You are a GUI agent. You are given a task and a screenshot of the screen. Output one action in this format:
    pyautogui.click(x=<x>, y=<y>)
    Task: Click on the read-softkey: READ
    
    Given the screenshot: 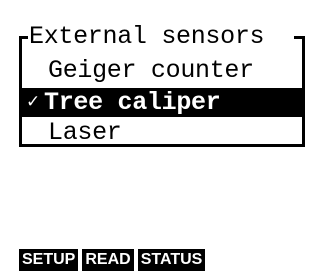 What is the action you would take?
    pyautogui.click(x=108, y=260)
    